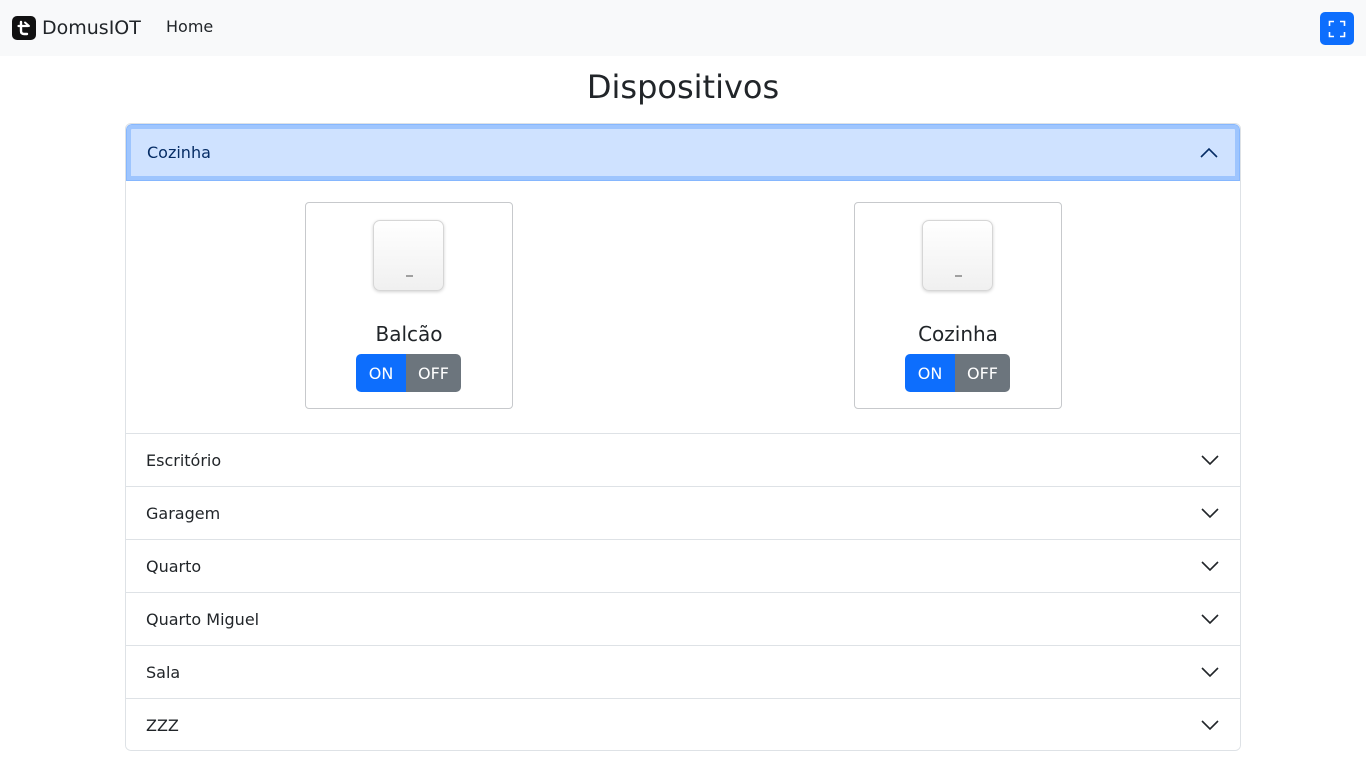  What do you see at coordinates (174, 566) in the screenshot?
I see `accordion-header-label: Quarto` at bounding box center [174, 566].